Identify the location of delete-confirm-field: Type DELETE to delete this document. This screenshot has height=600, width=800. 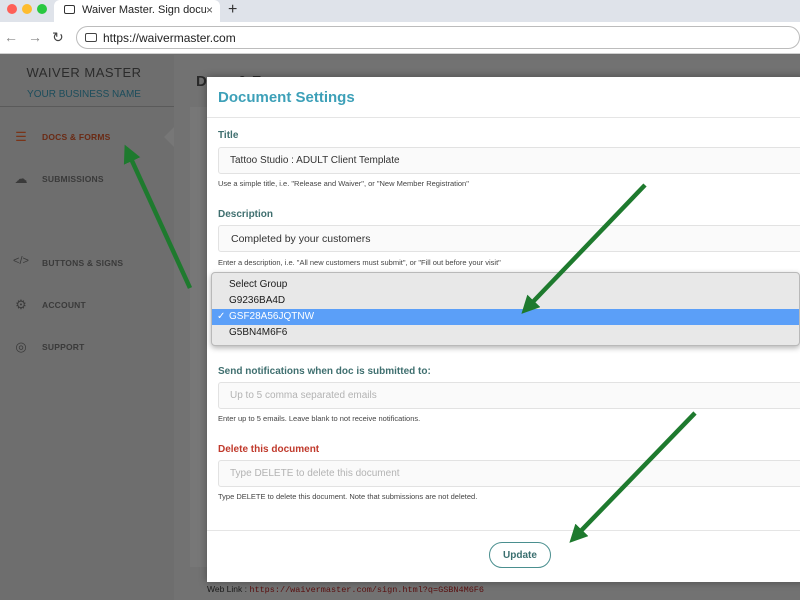
(509, 473).